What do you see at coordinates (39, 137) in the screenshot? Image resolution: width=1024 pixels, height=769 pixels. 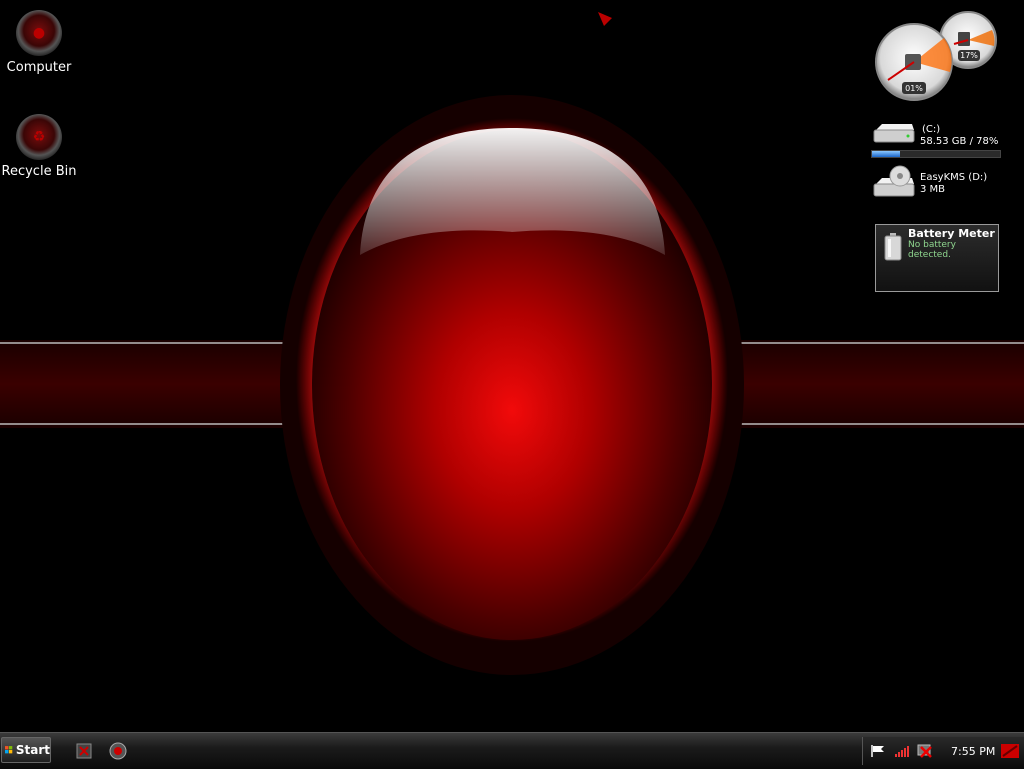 I see `recycle-bin-icon: ♻` at bounding box center [39, 137].